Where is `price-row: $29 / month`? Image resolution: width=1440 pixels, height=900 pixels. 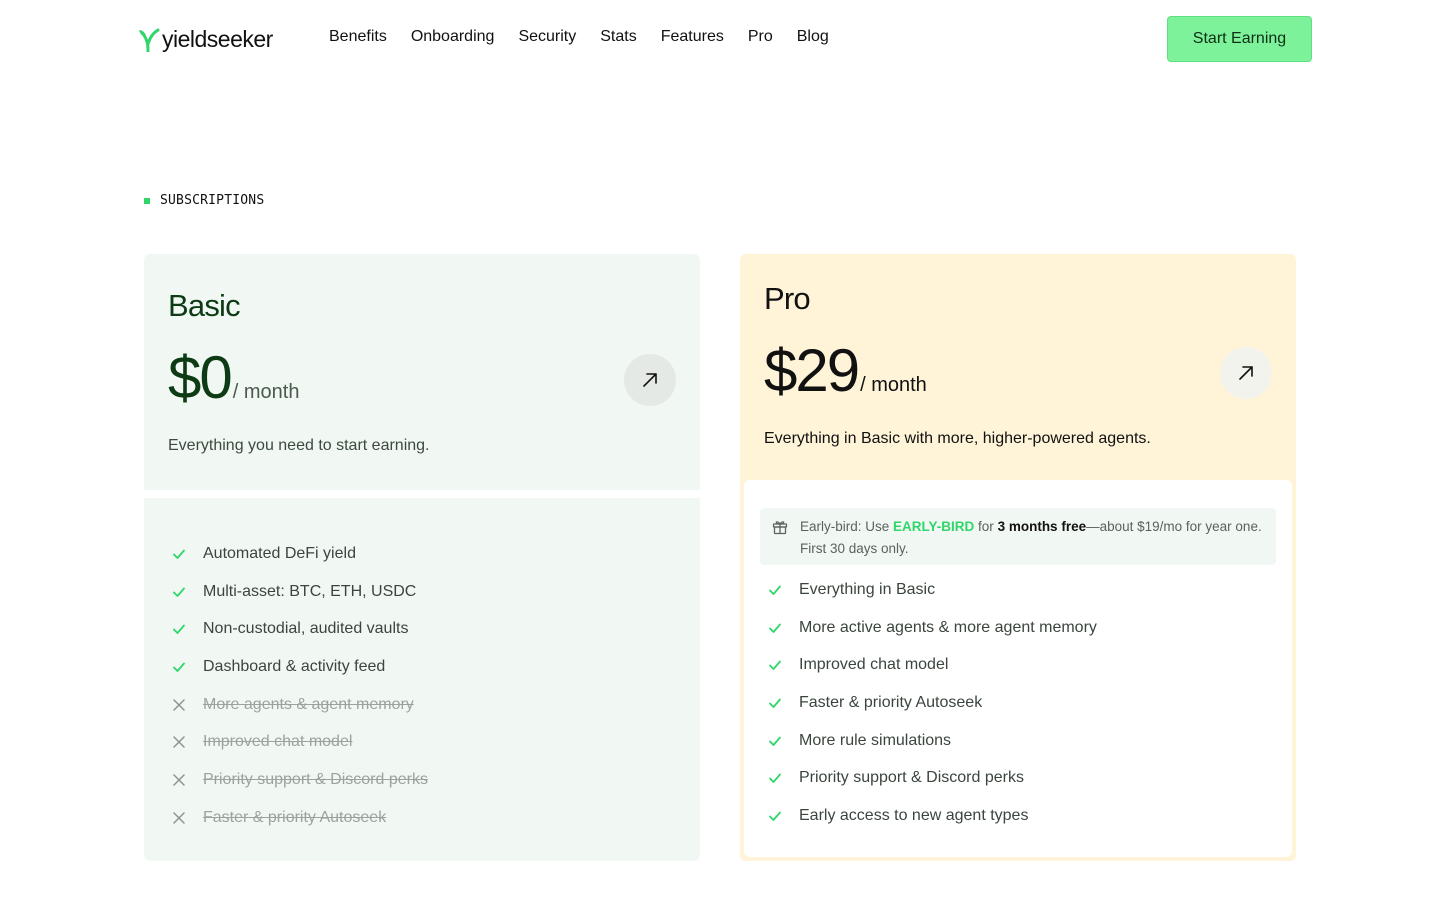 price-row: $29 / month is located at coordinates (845, 371).